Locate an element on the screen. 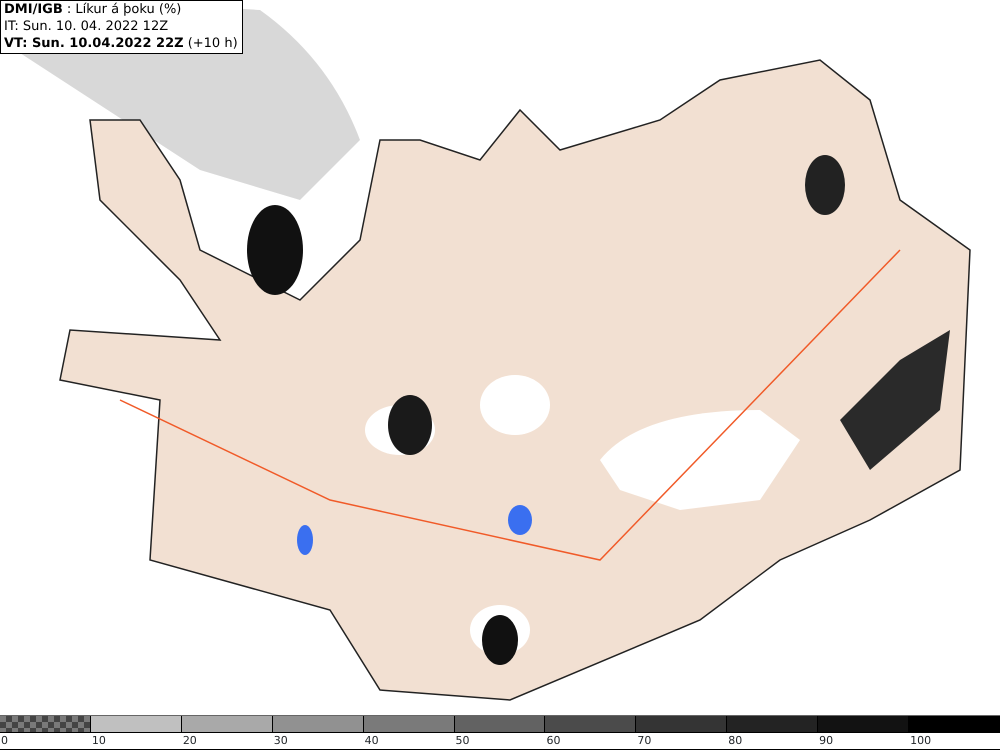 This screenshot has width=1000, height=750. legend-tick-label: 100 is located at coordinates (920, 741).